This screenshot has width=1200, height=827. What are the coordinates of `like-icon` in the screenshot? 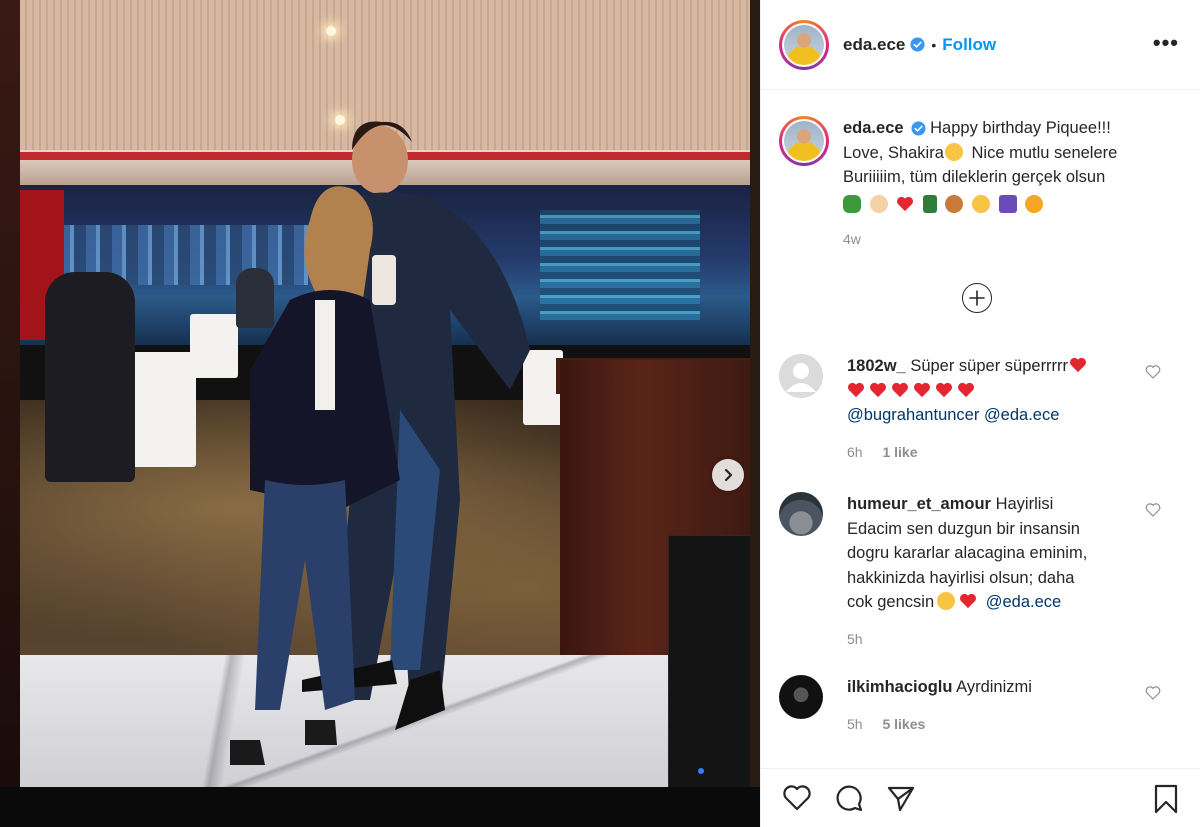 It's located at (797, 798).